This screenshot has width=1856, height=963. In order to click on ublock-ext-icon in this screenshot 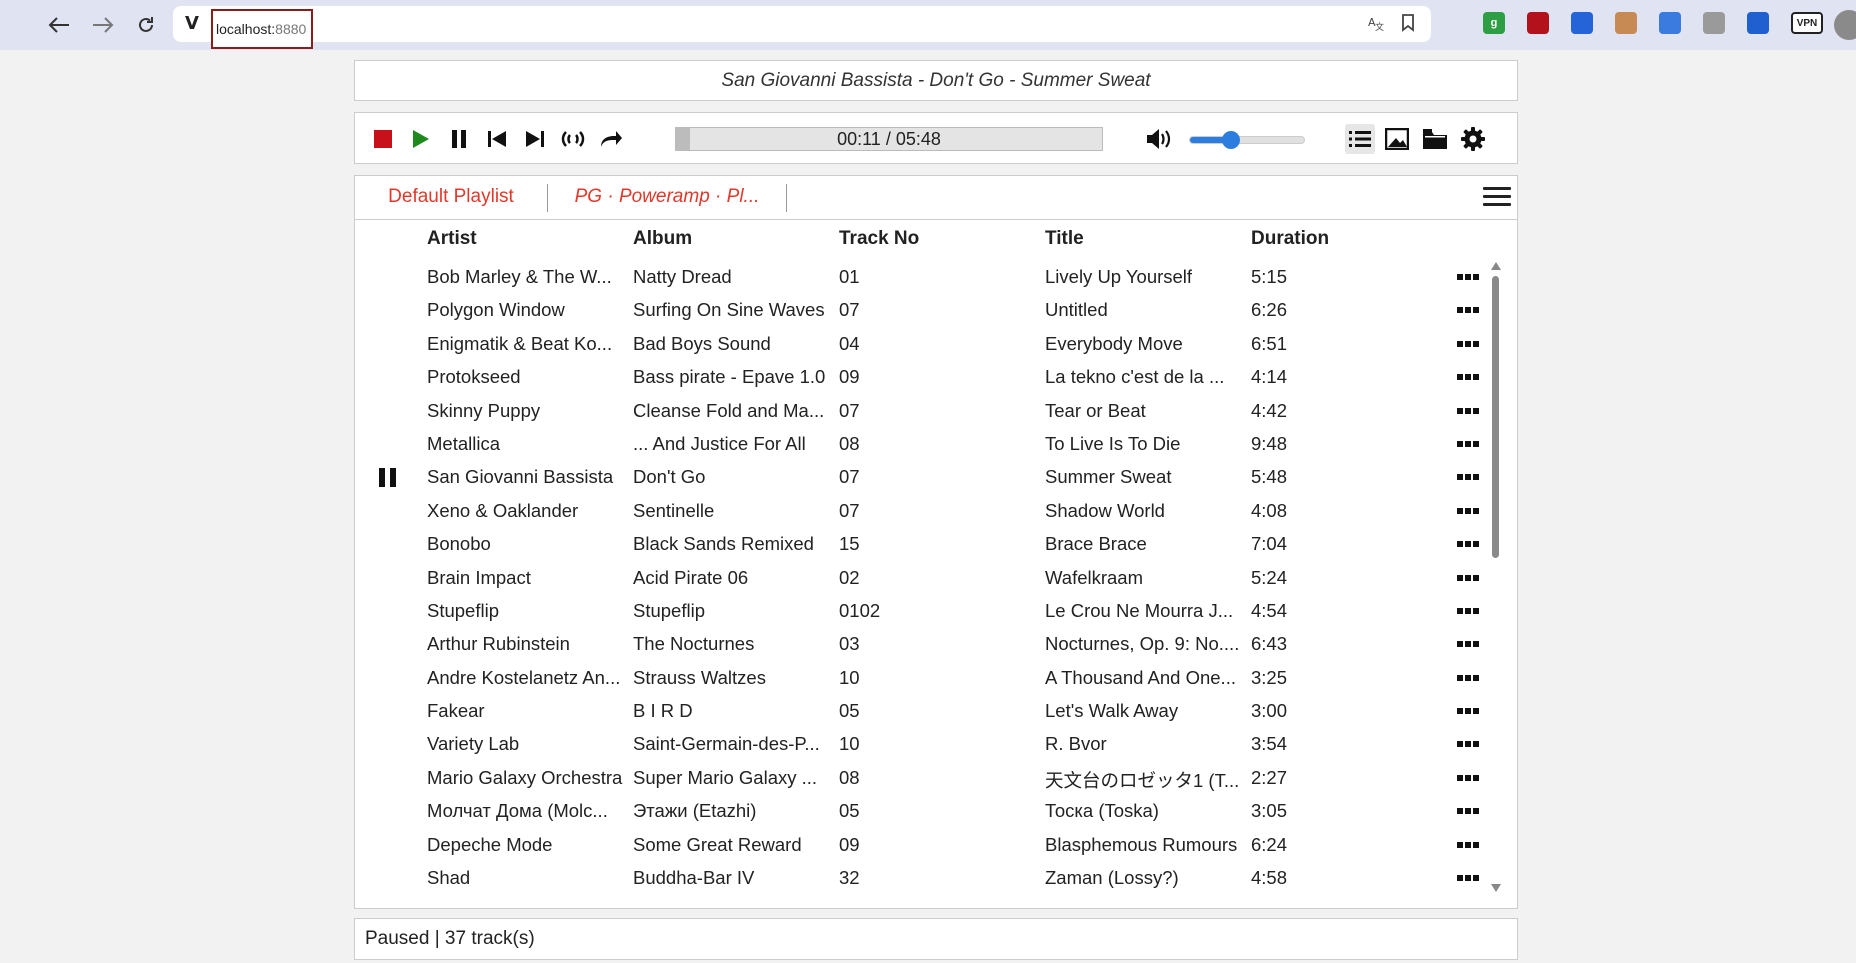, I will do `click(1538, 23)`.